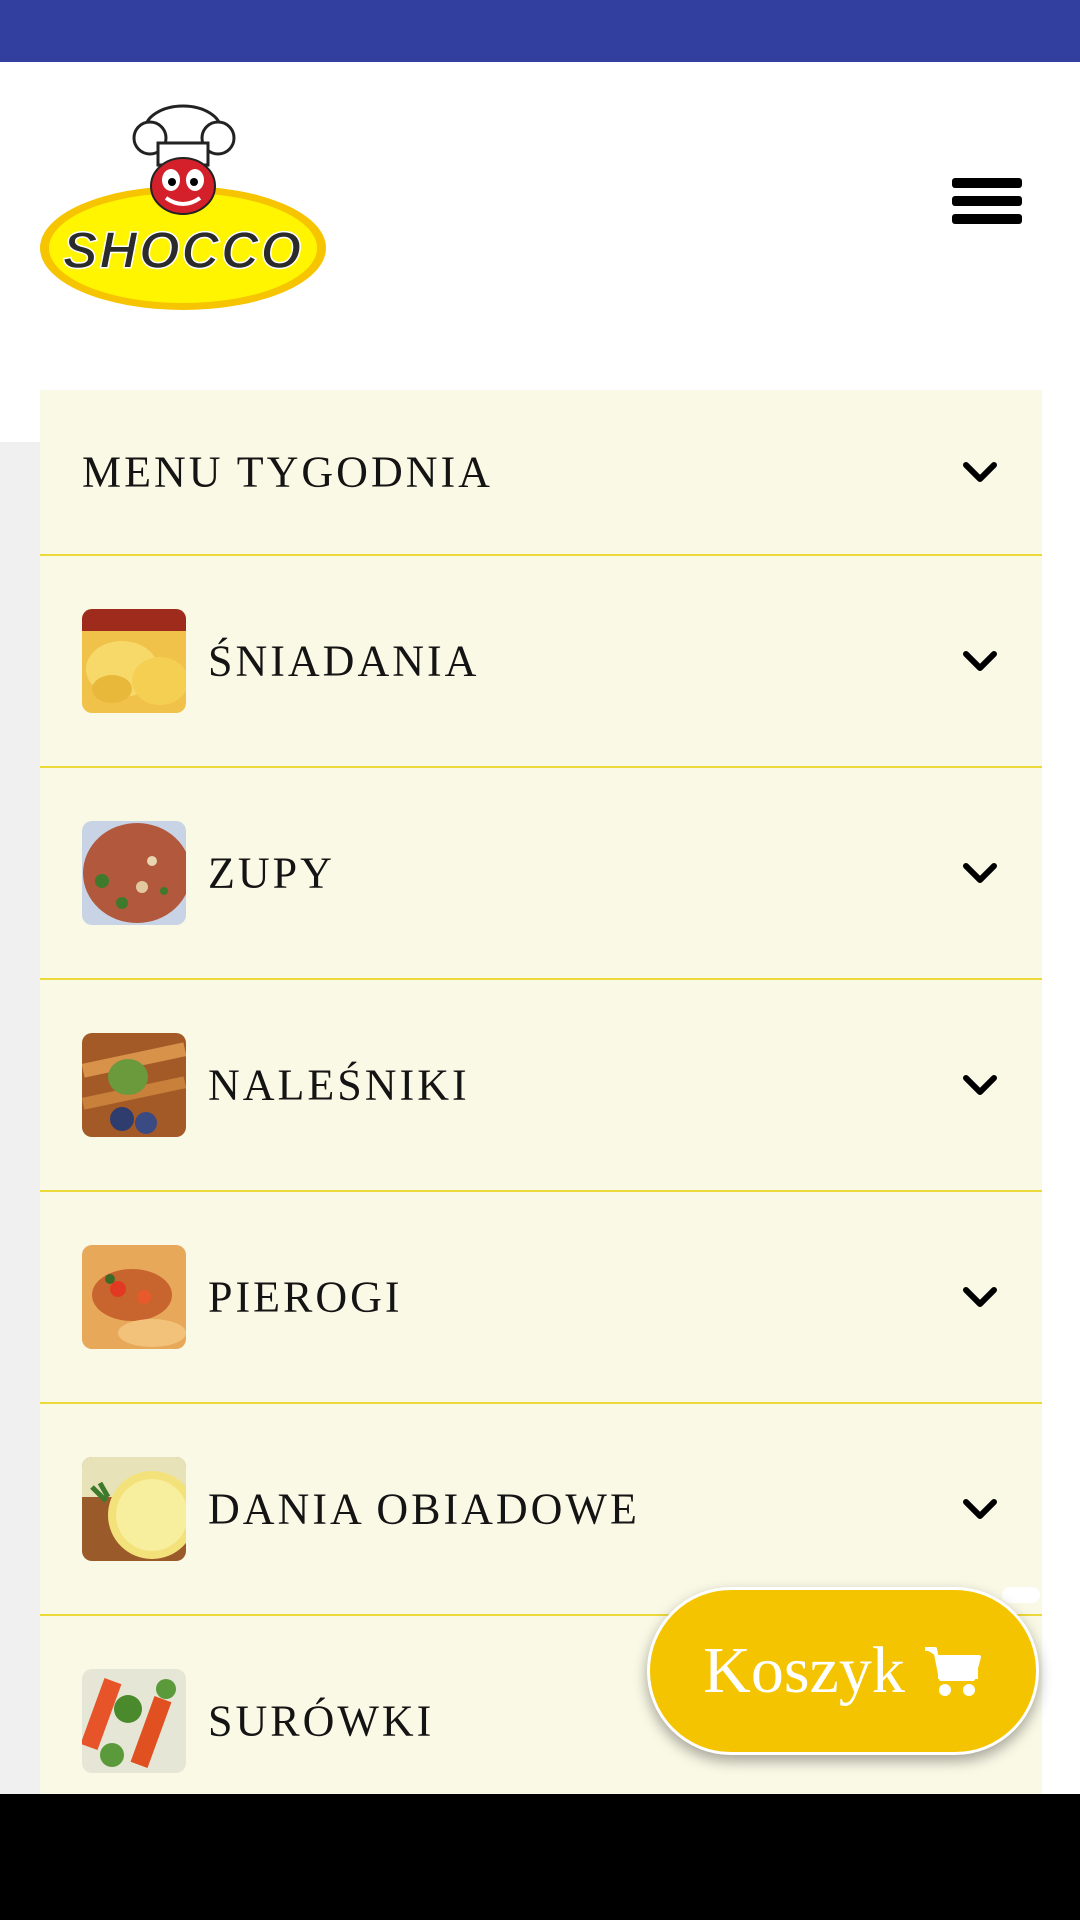  Describe the element at coordinates (804, 1670) in the screenshot. I see `cart-button-label: Koszyk` at that location.